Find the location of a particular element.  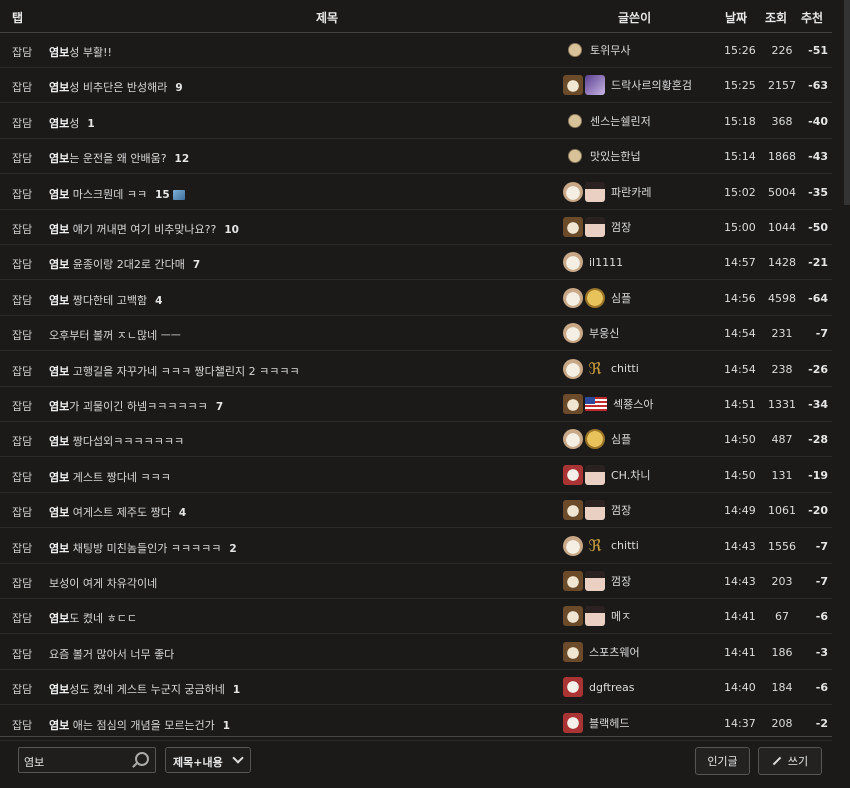

search-input: 염보 is located at coordinates (87, 760).